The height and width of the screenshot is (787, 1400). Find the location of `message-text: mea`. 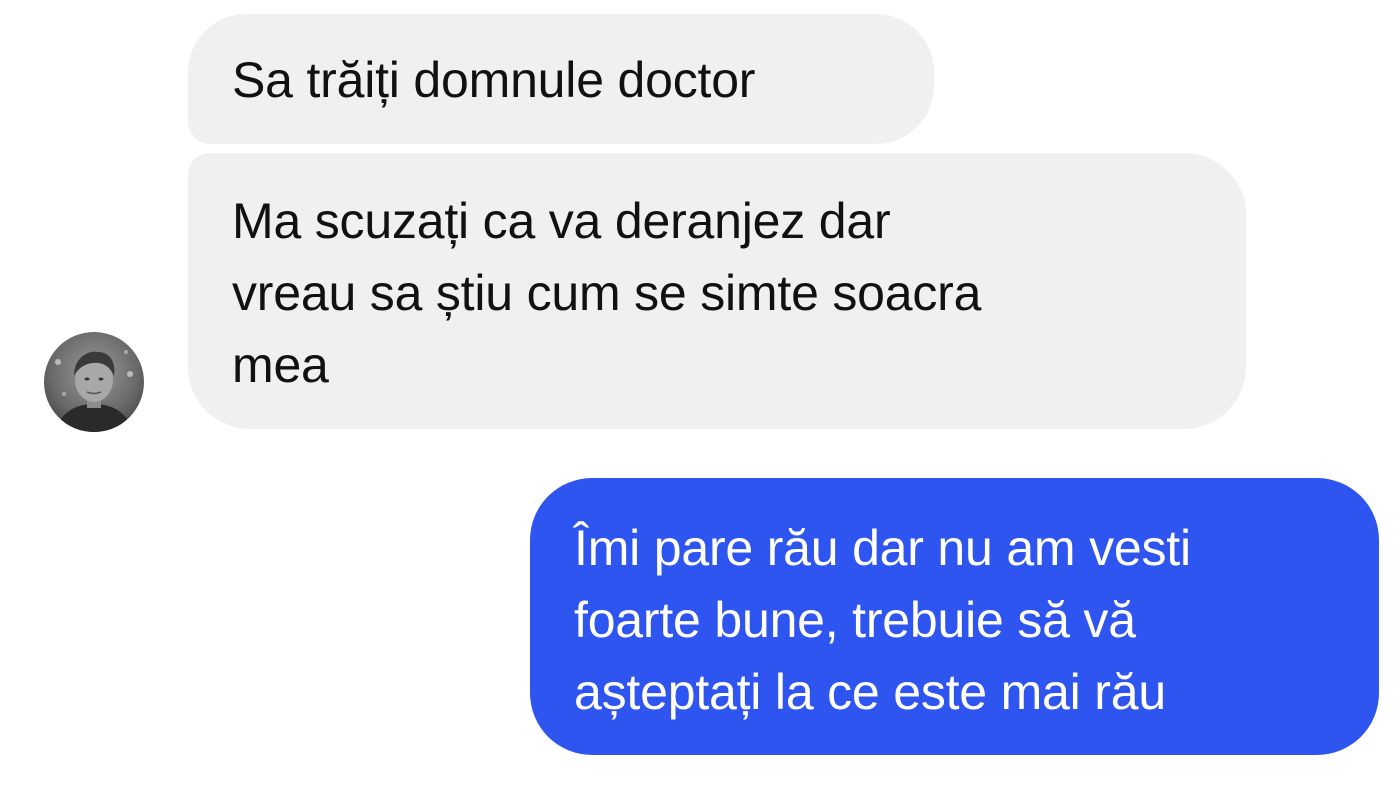

message-text: mea is located at coordinates (280, 365).